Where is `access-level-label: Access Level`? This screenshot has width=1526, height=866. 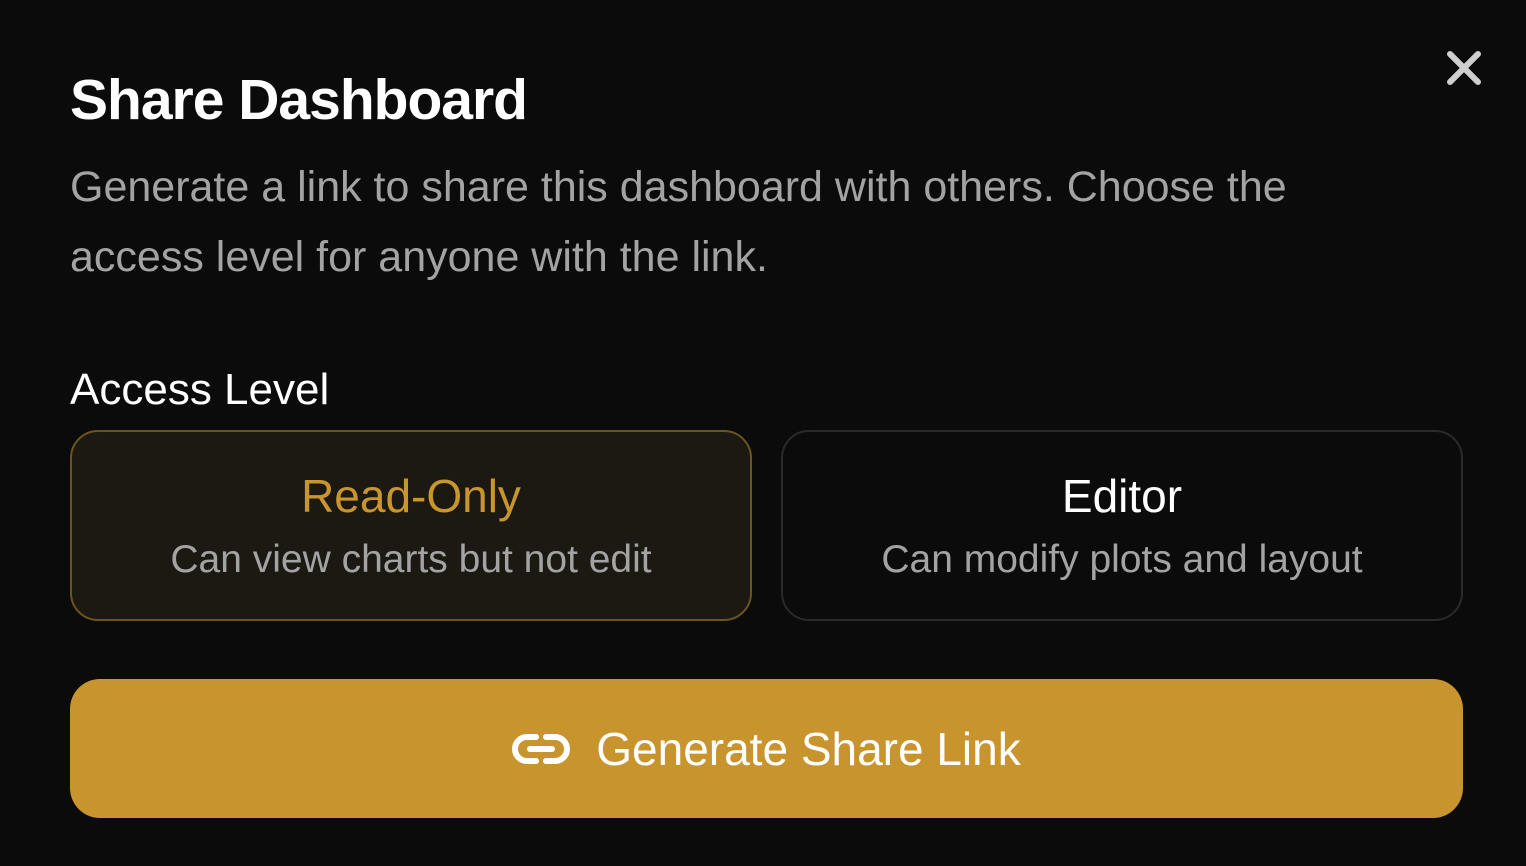
access-level-label: Access Level is located at coordinates (200, 389).